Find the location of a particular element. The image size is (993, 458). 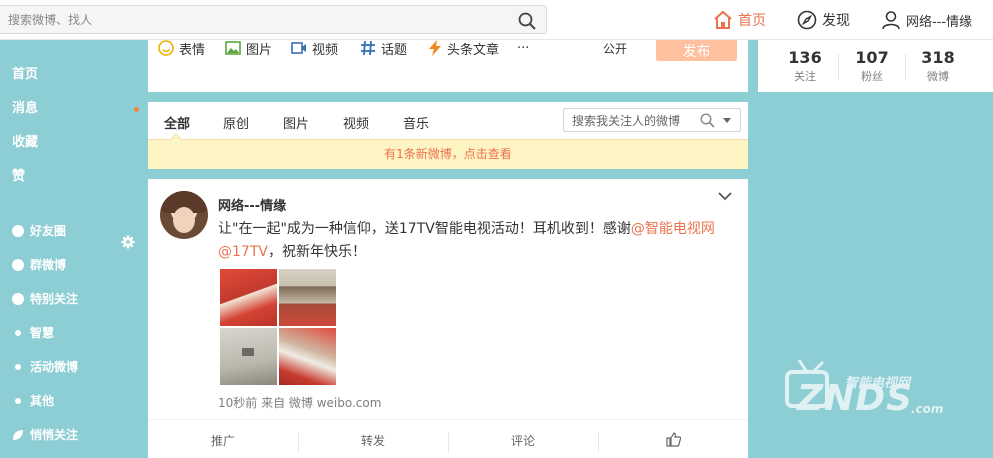

sidebar-item-activity: 活动微博 is located at coordinates (45, 366).